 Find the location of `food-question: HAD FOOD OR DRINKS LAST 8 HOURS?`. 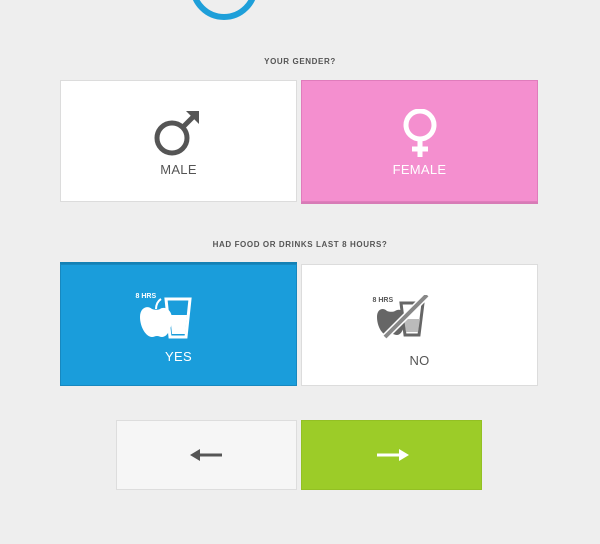

food-question: HAD FOOD OR DRINKS LAST 8 HOURS? is located at coordinates (300, 244).